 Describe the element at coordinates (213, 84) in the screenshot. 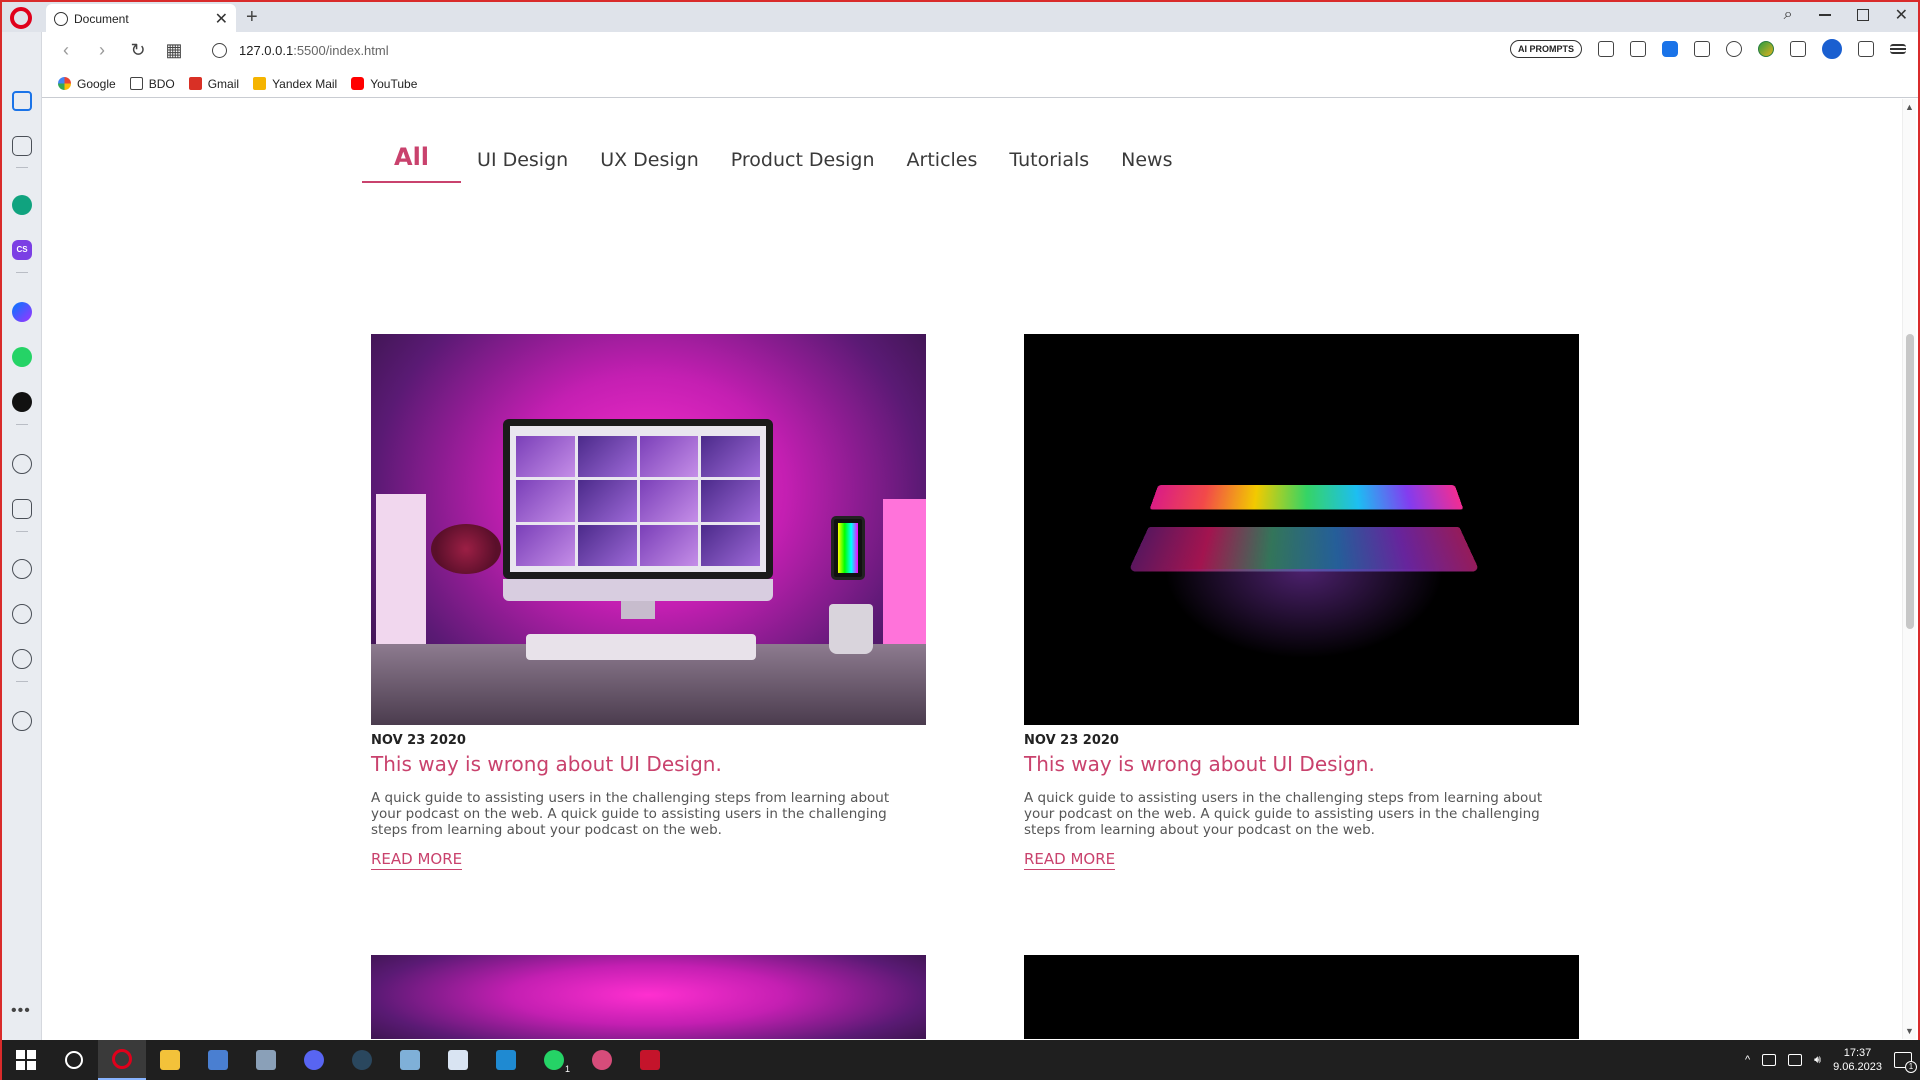

I see `bookmark-gmail: Gmail` at that location.